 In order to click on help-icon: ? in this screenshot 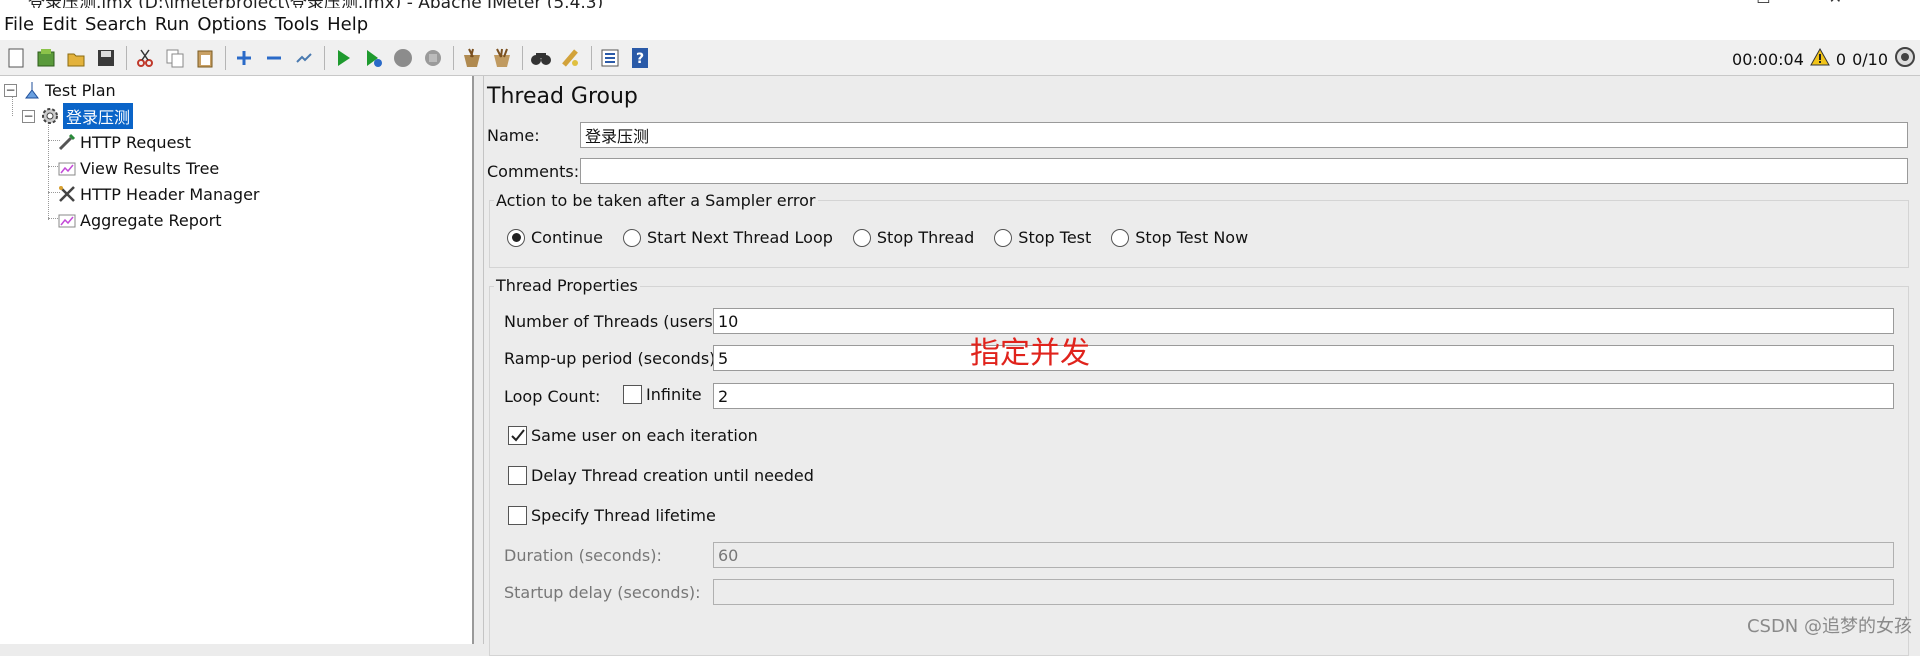, I will do `click(640, 58)`.